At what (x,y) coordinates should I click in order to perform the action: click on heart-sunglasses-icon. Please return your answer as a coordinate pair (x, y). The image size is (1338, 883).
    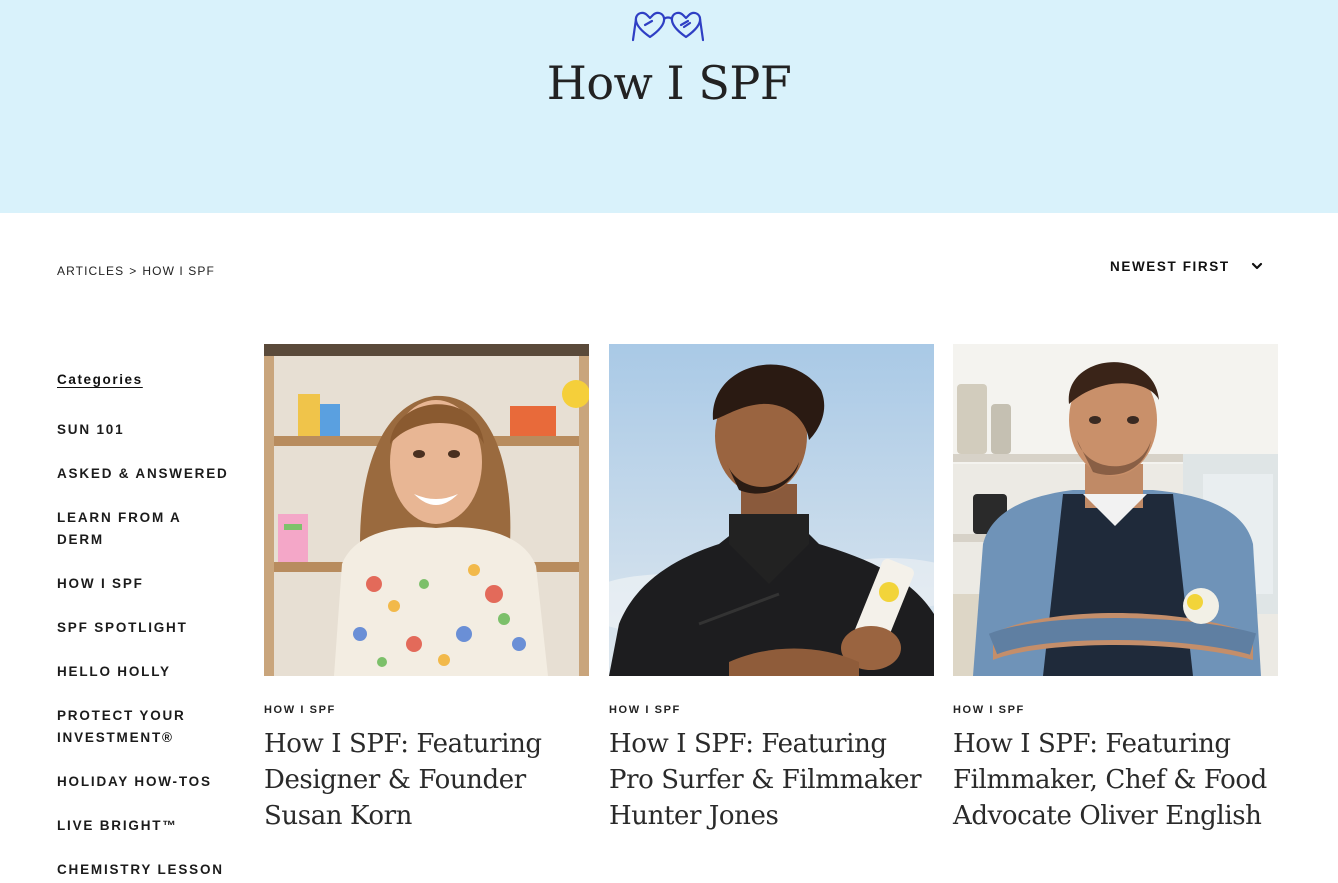
    Looking at the image, I should click on (668, 26).